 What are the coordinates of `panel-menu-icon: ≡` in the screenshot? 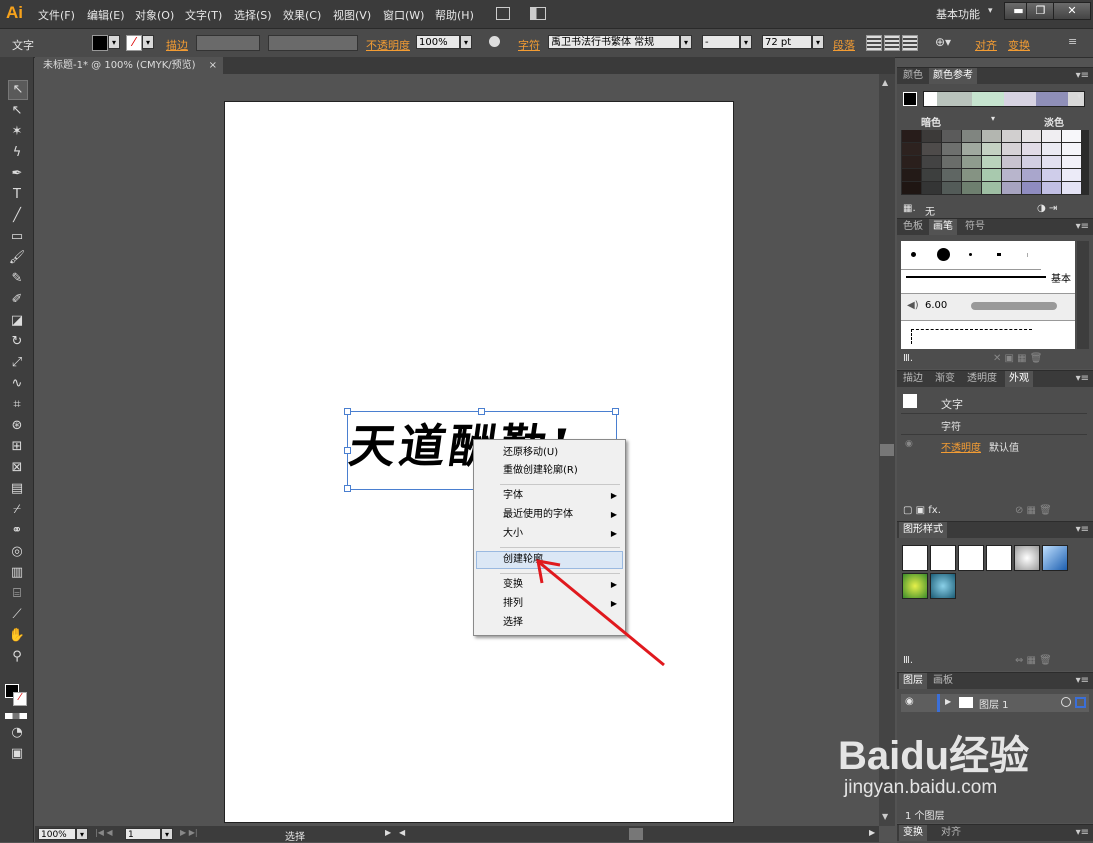 It's located at (1072, 41).